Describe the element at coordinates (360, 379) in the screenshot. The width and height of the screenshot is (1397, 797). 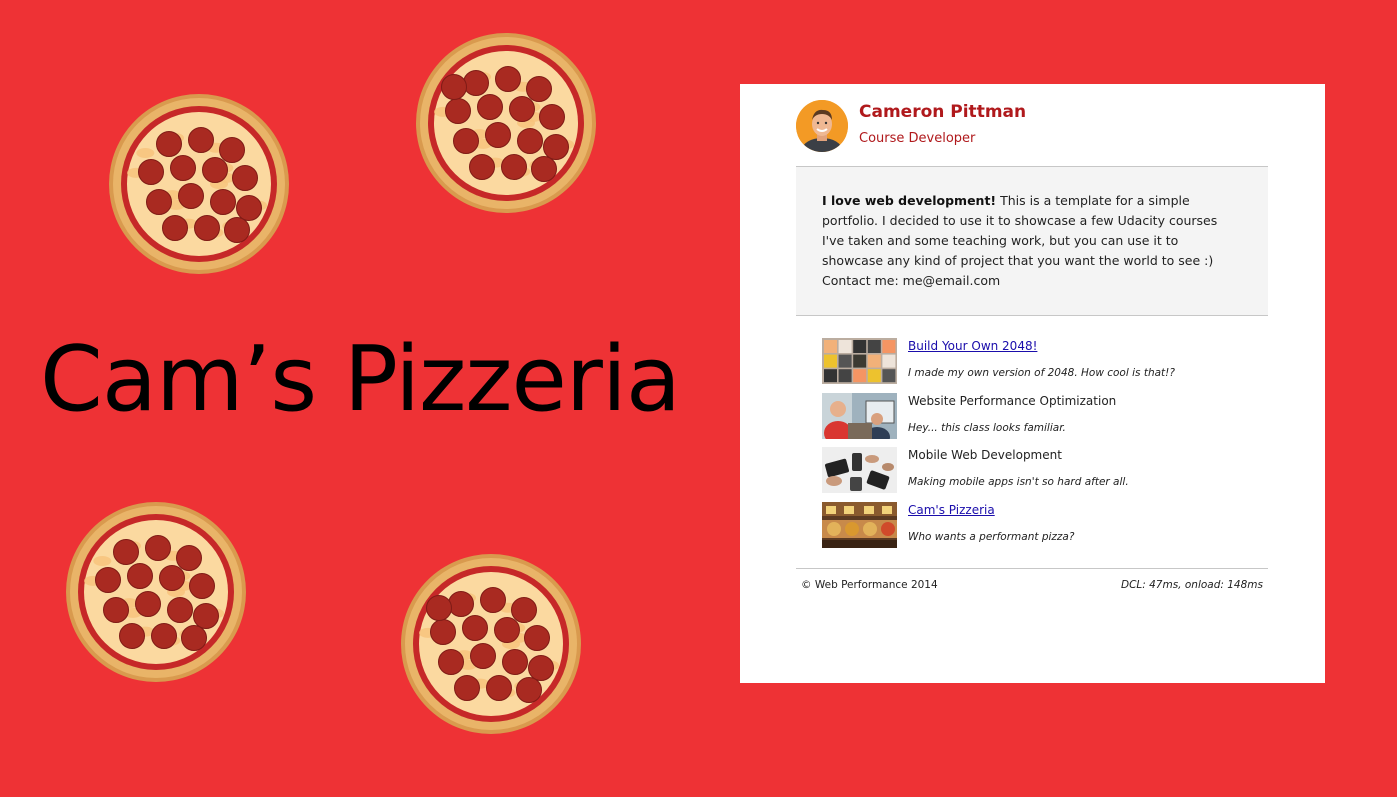
I see `page-title: Cam’s Pizzeria` at that location.